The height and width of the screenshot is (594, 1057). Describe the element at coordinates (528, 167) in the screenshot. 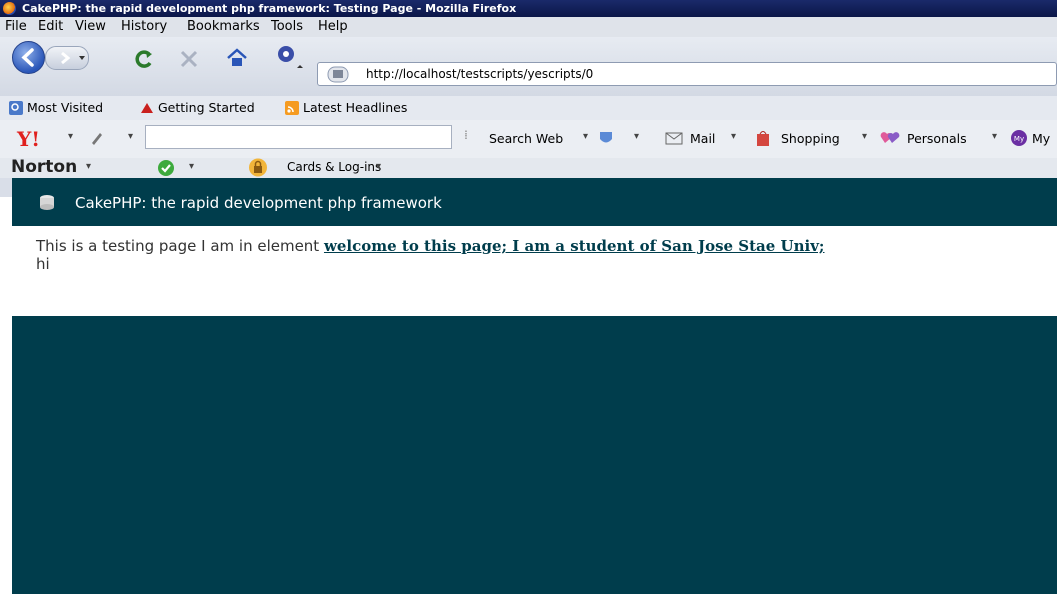

I see `norton-toolbar: Norton ▾ ▾ Cards & Log-ins ▾` at that location.